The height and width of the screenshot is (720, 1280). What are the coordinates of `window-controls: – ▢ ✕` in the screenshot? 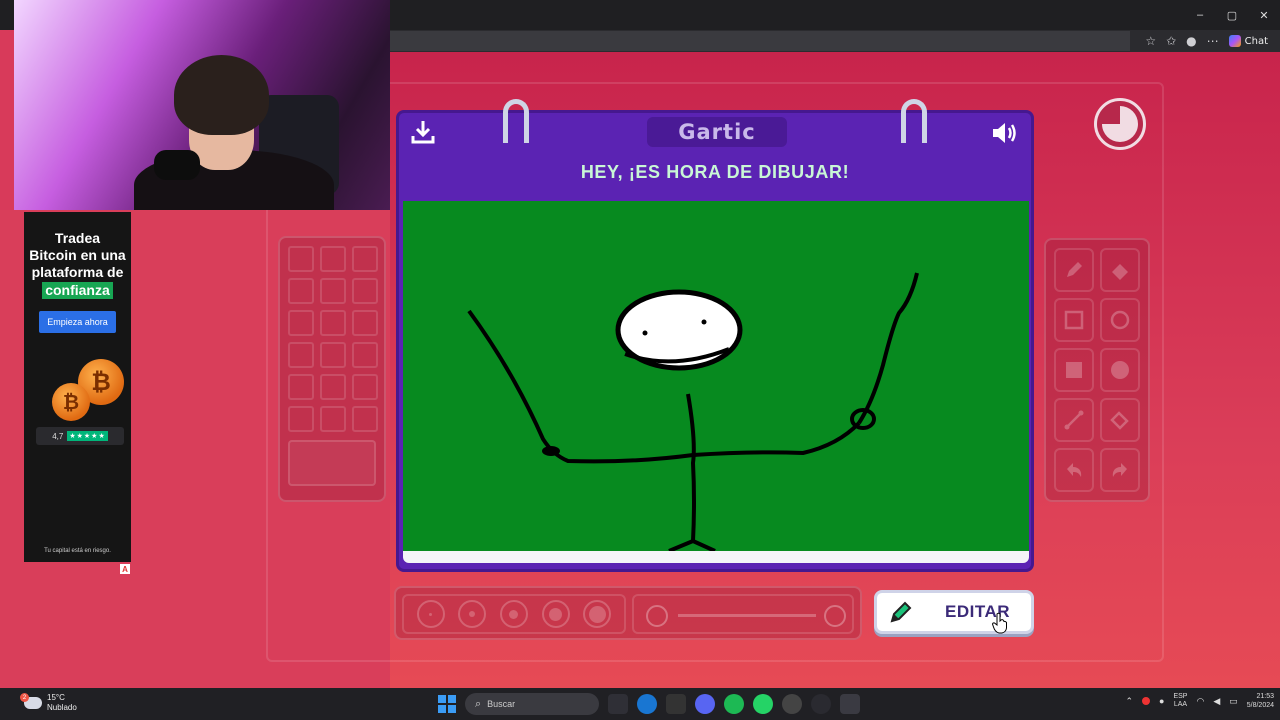 It's located at (1232, 15).